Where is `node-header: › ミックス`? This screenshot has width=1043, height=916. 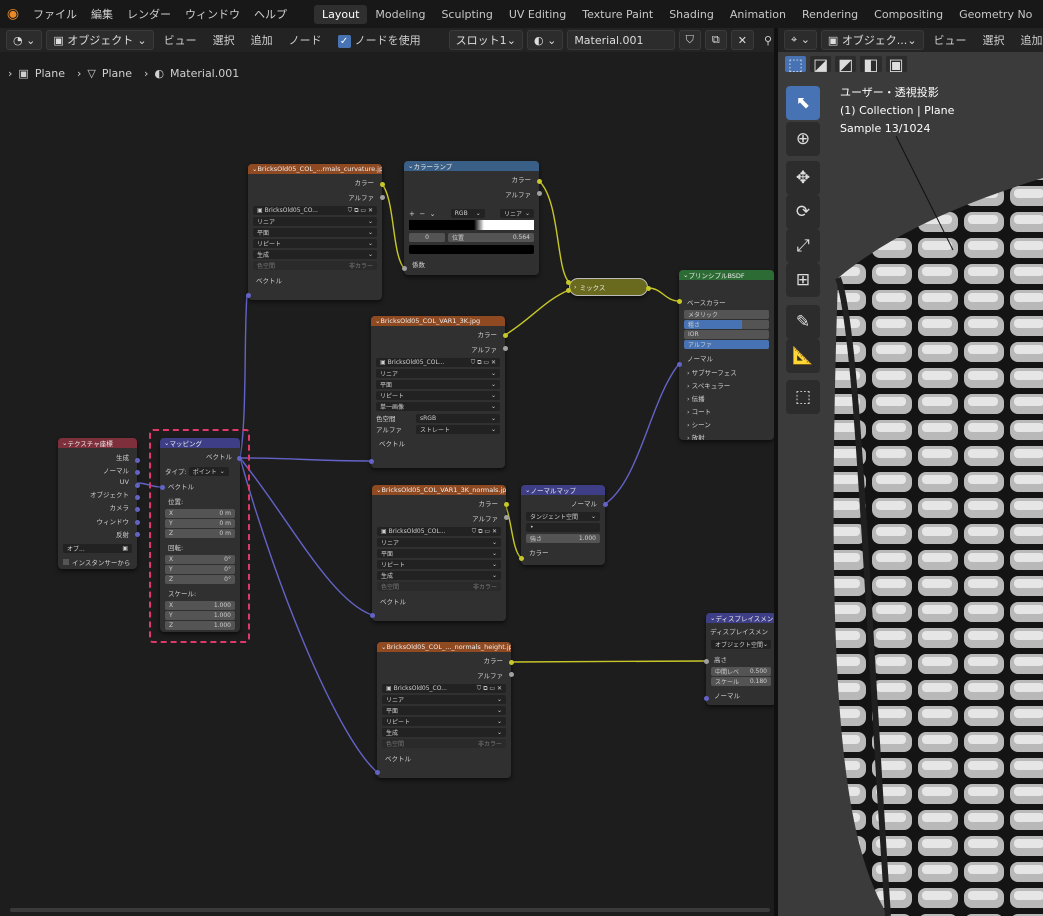 node-header: › ミックス is located at coordinates (608, 287).